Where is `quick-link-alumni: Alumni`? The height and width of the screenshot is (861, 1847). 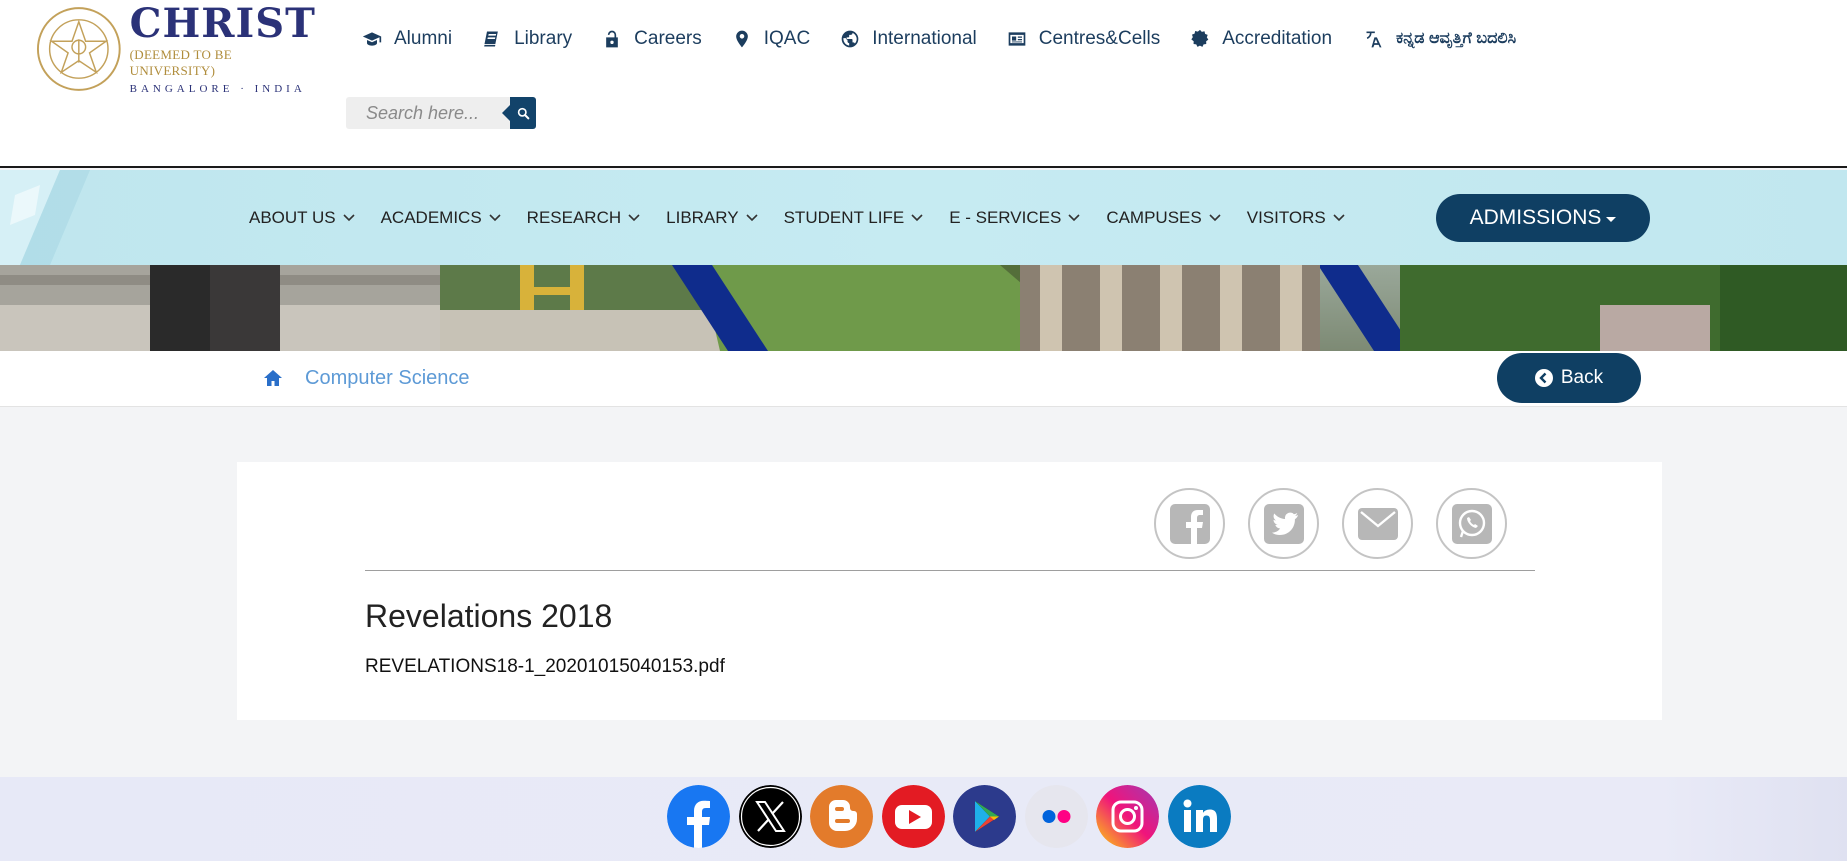
quick-link-alumni: Alumni is located at coordinates (407, 39).